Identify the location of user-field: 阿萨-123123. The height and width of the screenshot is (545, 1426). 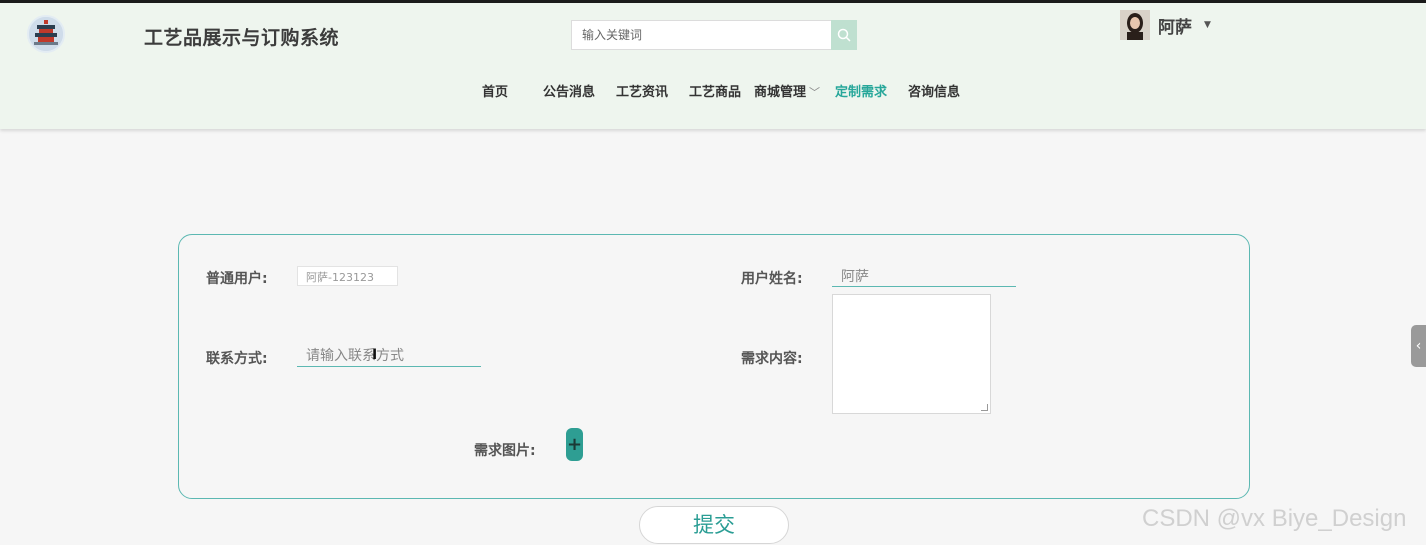
(347, 276).